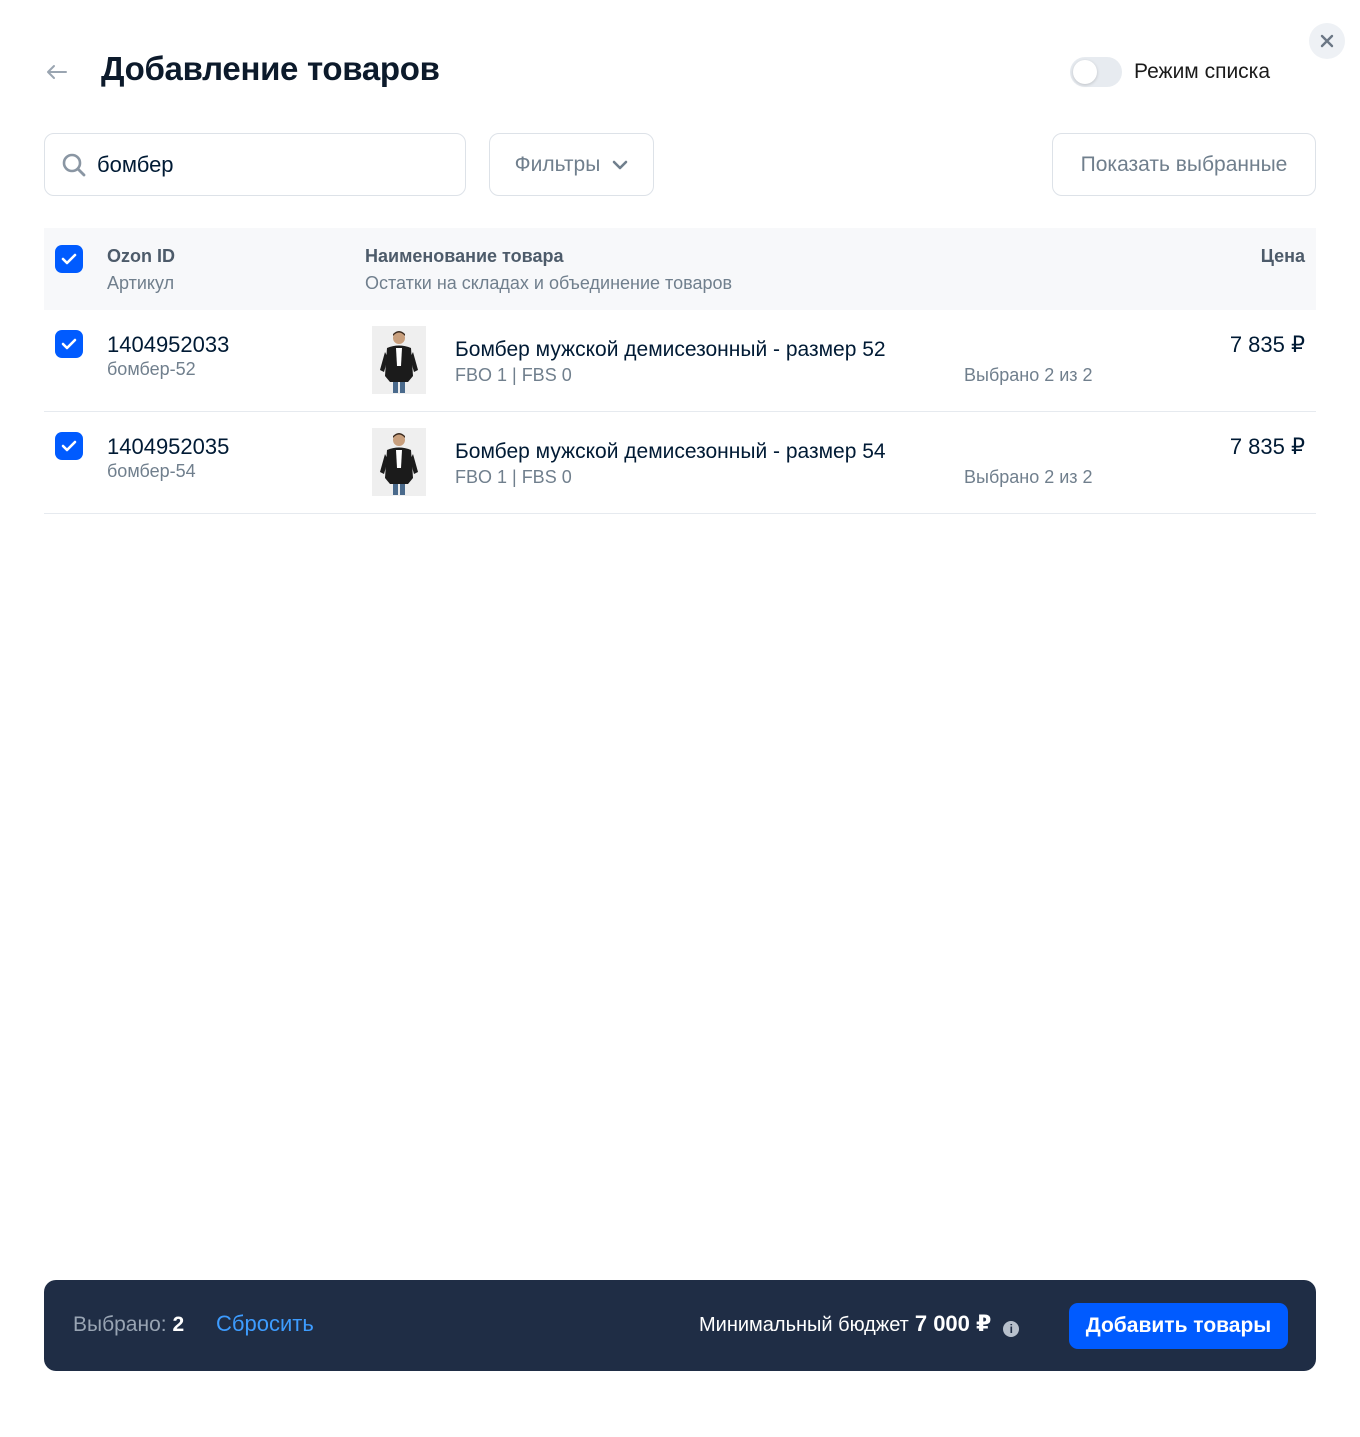  What do you see at coordinates (1202, 71) in the screenshot?
I see `list-mode-label: Режим списка` at bounding box center [1202, 71].